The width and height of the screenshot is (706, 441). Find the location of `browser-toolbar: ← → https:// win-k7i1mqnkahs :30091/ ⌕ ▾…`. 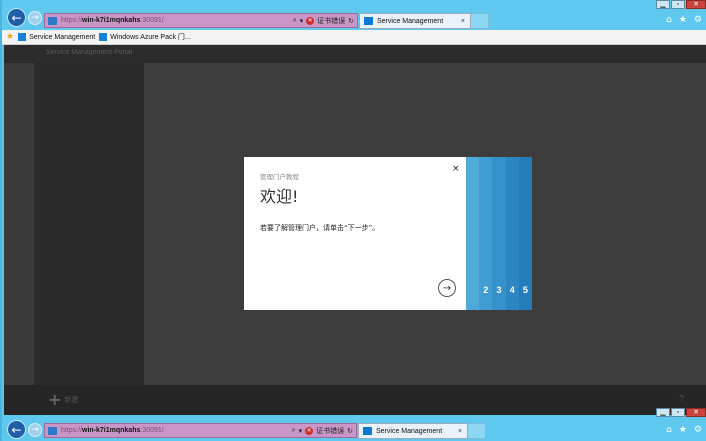

browser-toolbar: ← → https:// win-k7i1mqnkahs :30091/ ⌕ ▾… is located at coordinates (354, 15).